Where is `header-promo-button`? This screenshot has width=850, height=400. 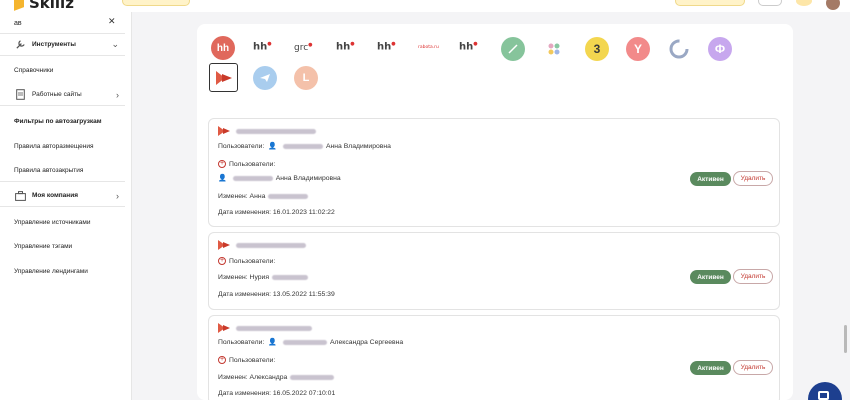 header-promo-button is located at coordinates (156, 3).